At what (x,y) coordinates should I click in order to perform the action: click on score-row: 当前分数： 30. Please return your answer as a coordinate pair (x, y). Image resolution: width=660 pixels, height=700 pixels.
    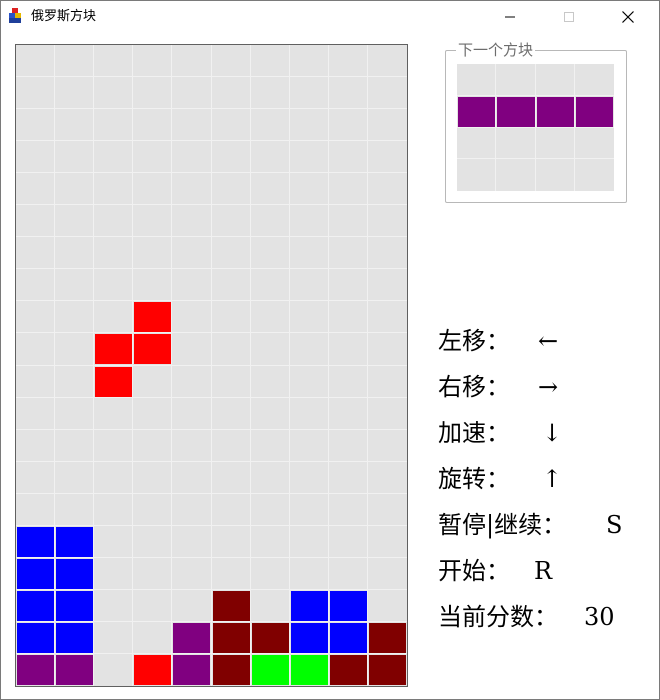
    Looking at the image, I should click on (526, 617).